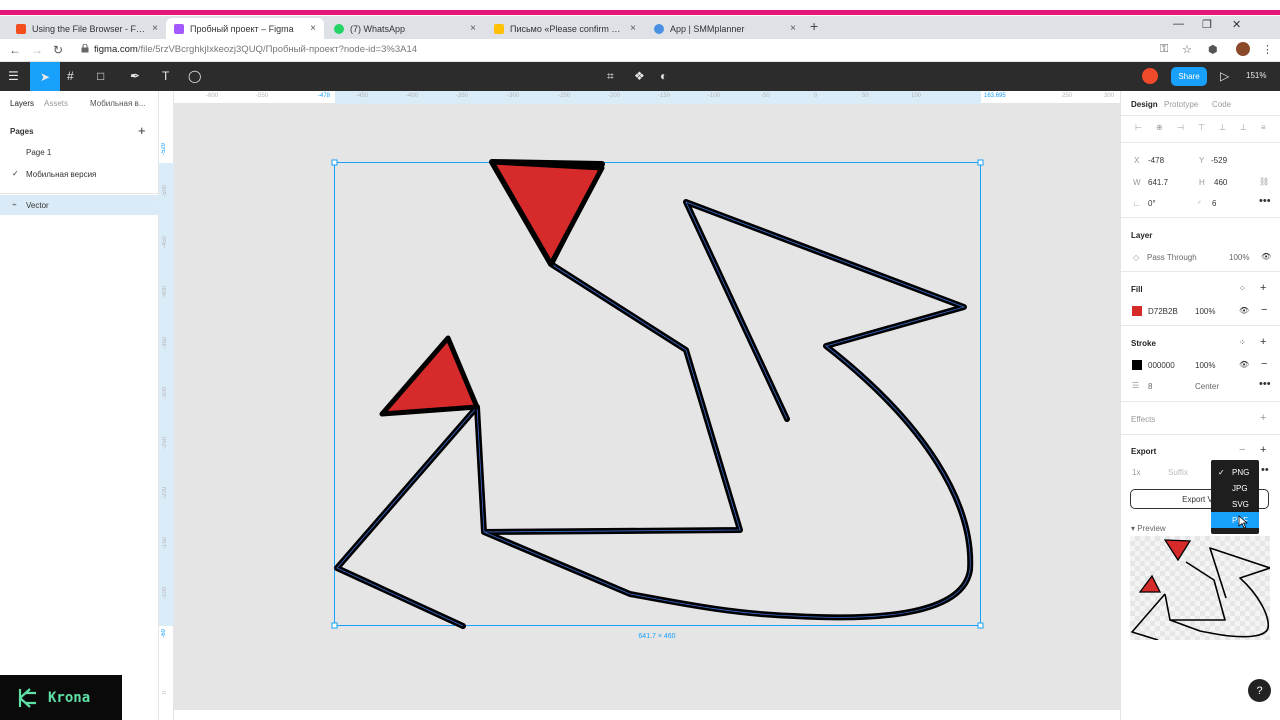 This screenshot has width=1280, height=720. Describe the element at coordinates (429, 376) in the screenshot. I see `red-triangle-left` at that location.